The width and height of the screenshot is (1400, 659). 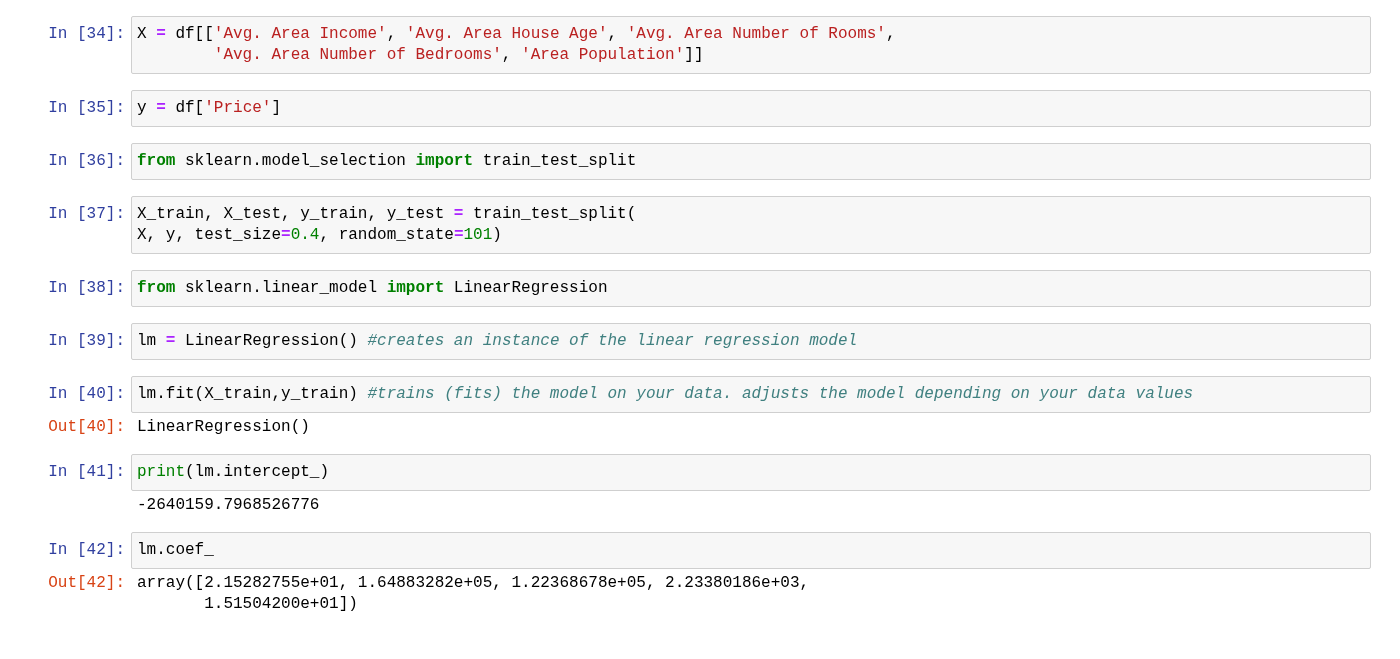 What do you see at coordinates (280, 604) in the screenshot?
I see `output-line: 1.51504200e+01])` at bounding box center [280, 604].